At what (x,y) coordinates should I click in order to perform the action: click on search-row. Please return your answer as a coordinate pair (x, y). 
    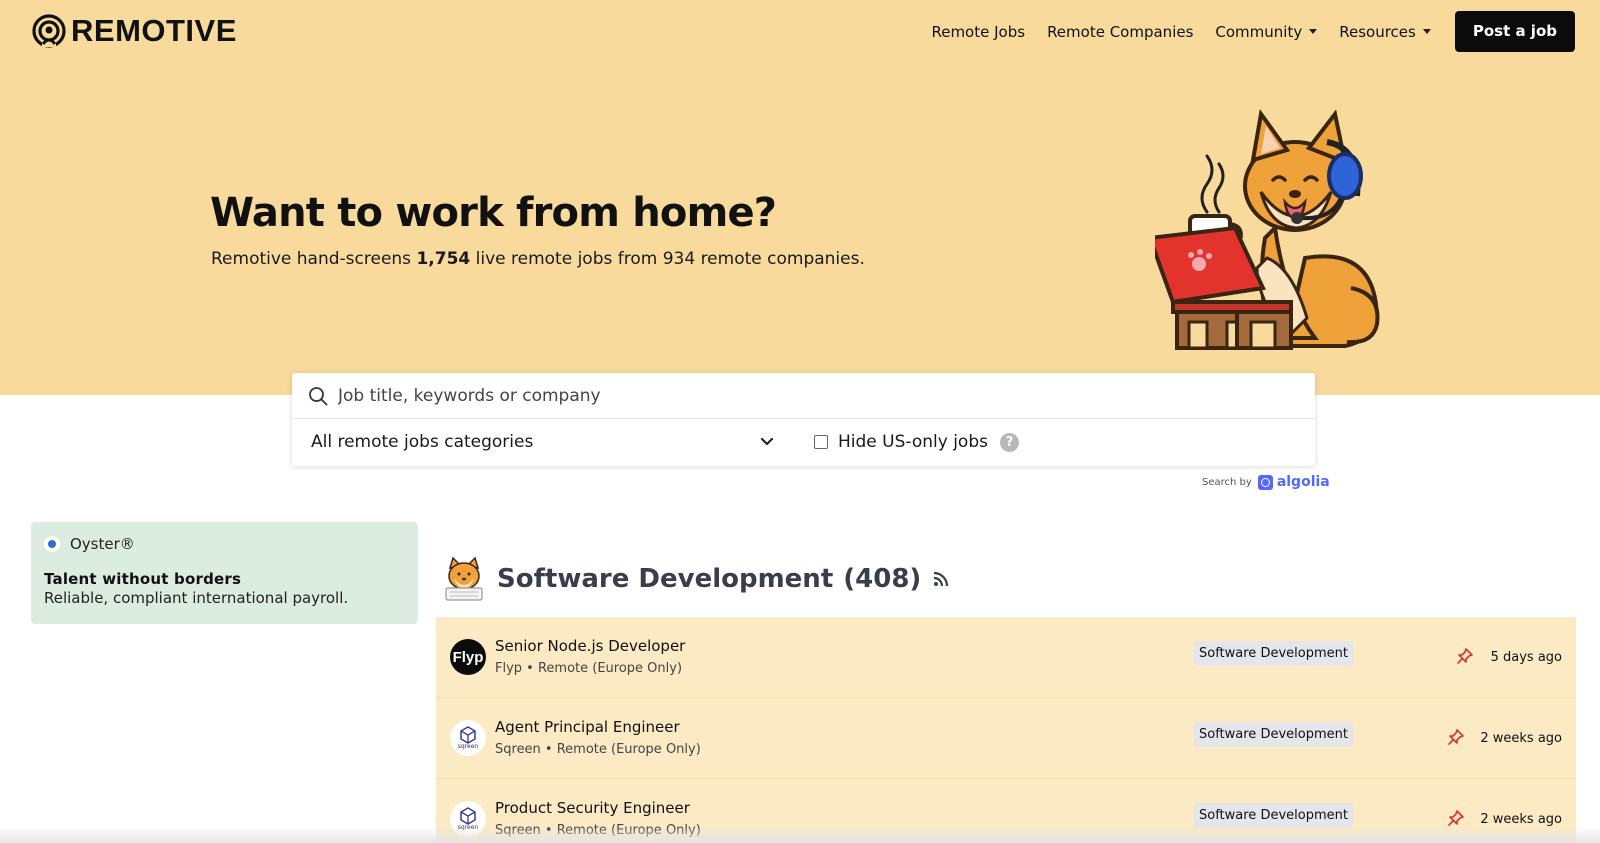
    Looking at the image, I should click on (803, 396).